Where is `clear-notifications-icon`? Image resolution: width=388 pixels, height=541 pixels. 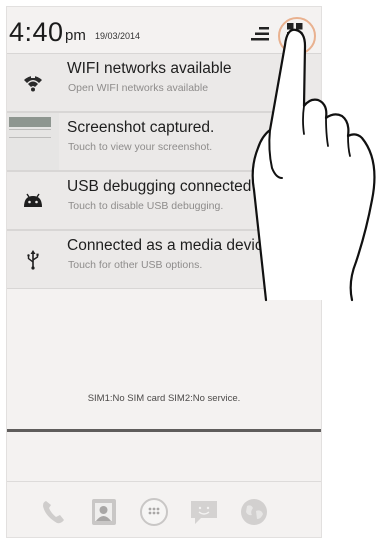
clear-notifications-icon is located at coordinates (260, 34).